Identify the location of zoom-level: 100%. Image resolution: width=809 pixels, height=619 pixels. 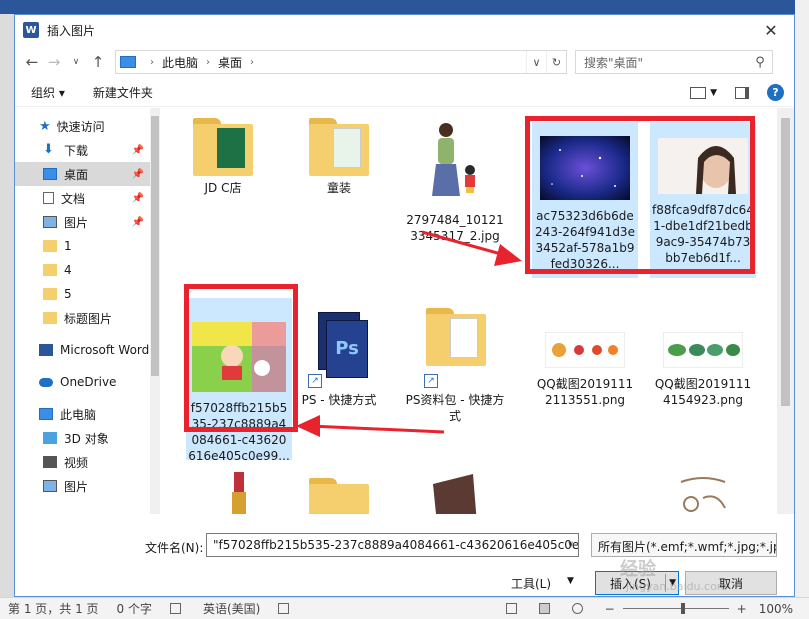
(776, 609).